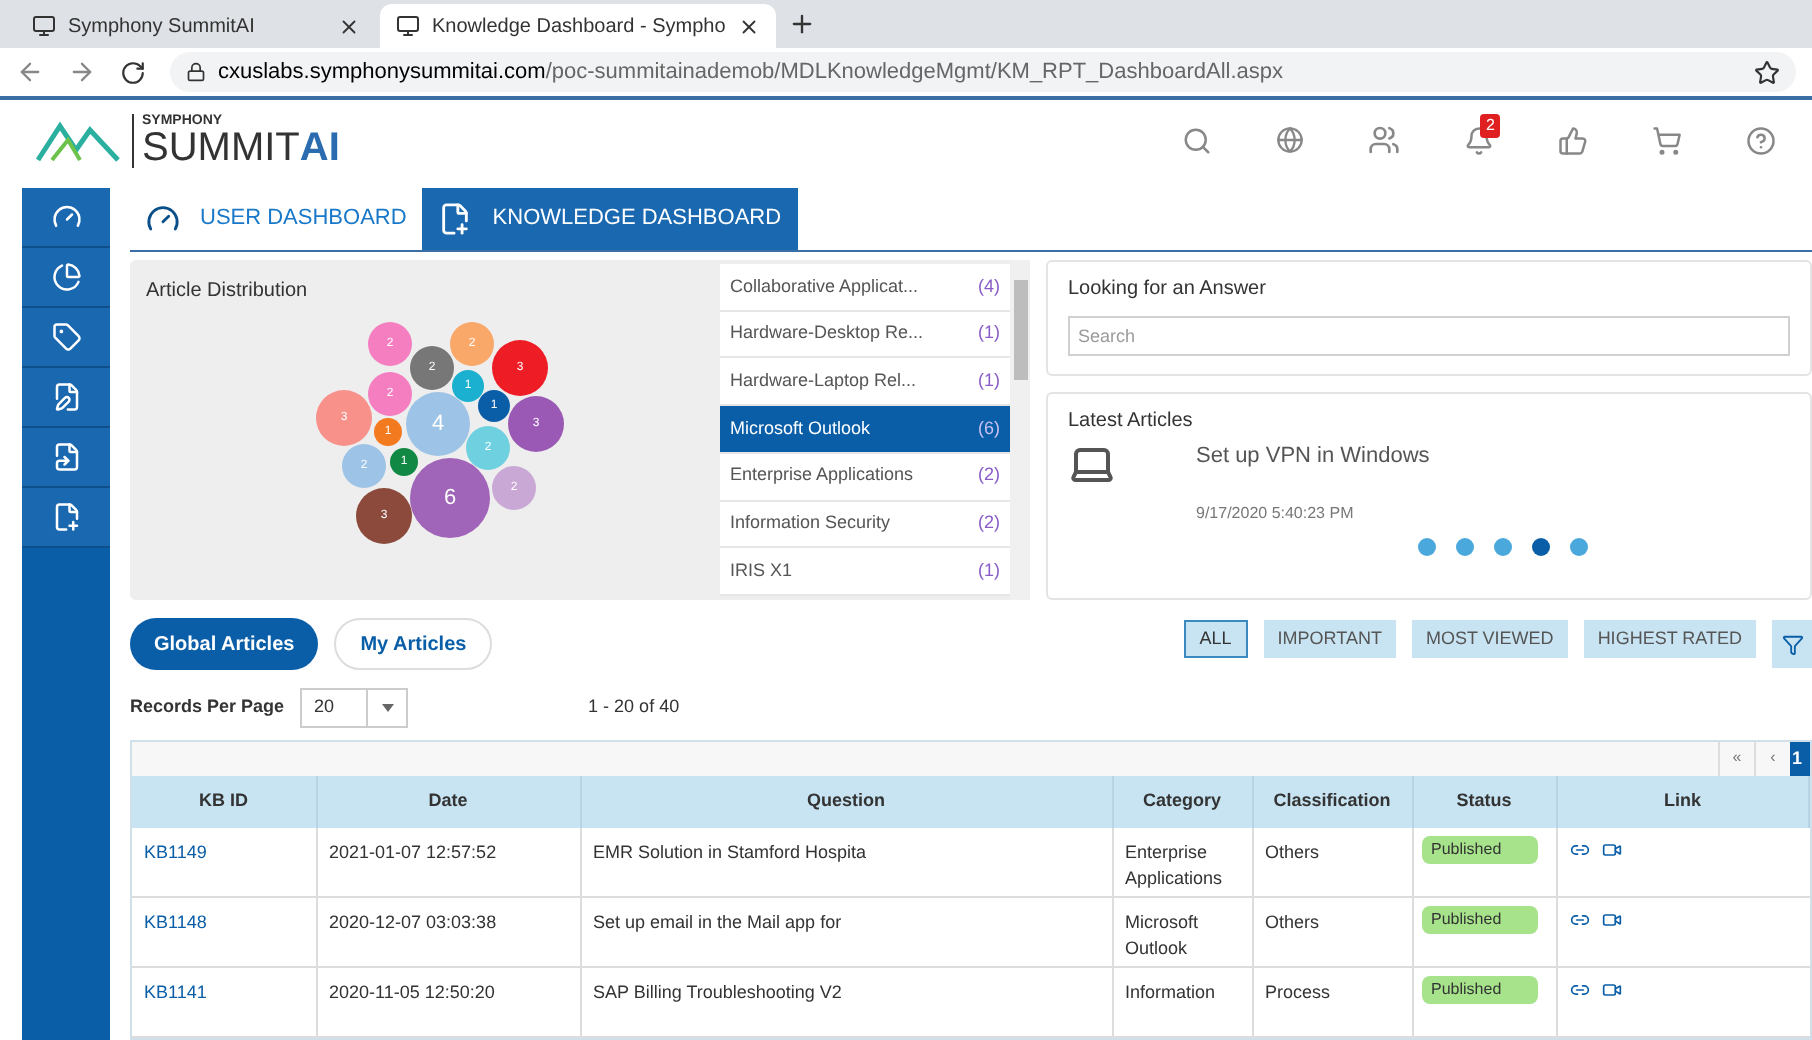 The width and height of the screenshot is (1812, 1040). What do you see at coordinates (413, 644) in the screenshot?
I see `scope-button: My Articles` at bounding box center [413, 644].